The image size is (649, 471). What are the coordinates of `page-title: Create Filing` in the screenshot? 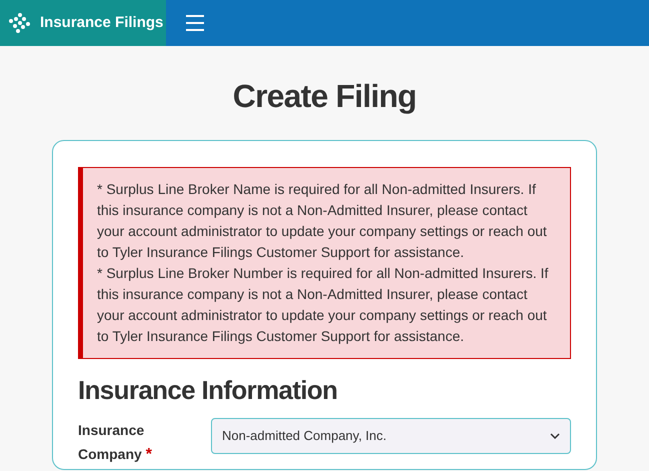 It's located at (325, 96).